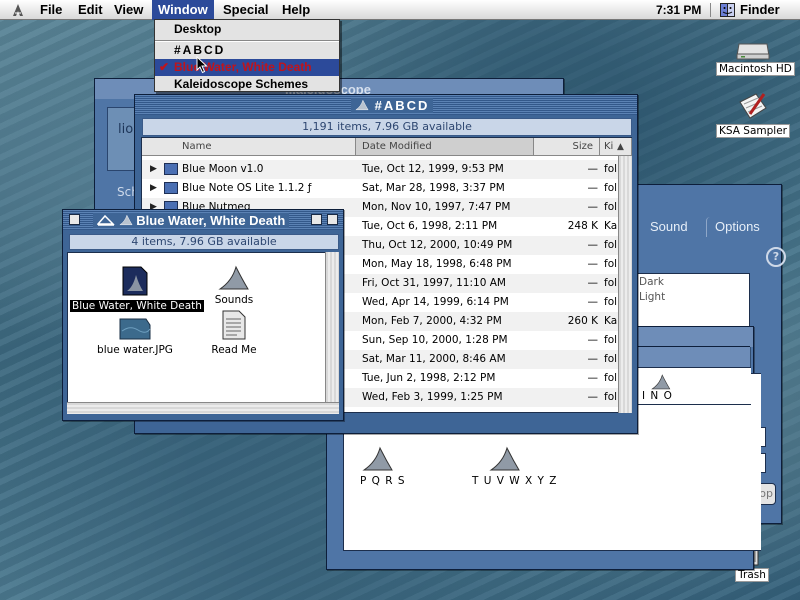 The height and width of the screenshot is (600, 800). Describe the element at coordinates (437, 264) in the screenshot. I see `row-date-modified: Mon, May 18, 1998, 6:48 PM` at that location.